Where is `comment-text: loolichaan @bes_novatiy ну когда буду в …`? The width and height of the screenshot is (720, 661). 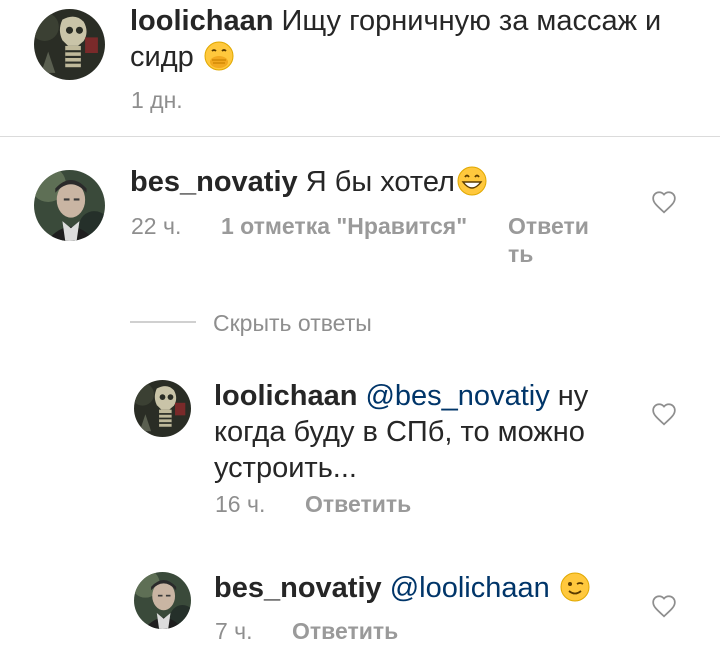 comment-text: loolichaan @bes_novatiy ну когда буду в … is located at coordinates (424, 432).